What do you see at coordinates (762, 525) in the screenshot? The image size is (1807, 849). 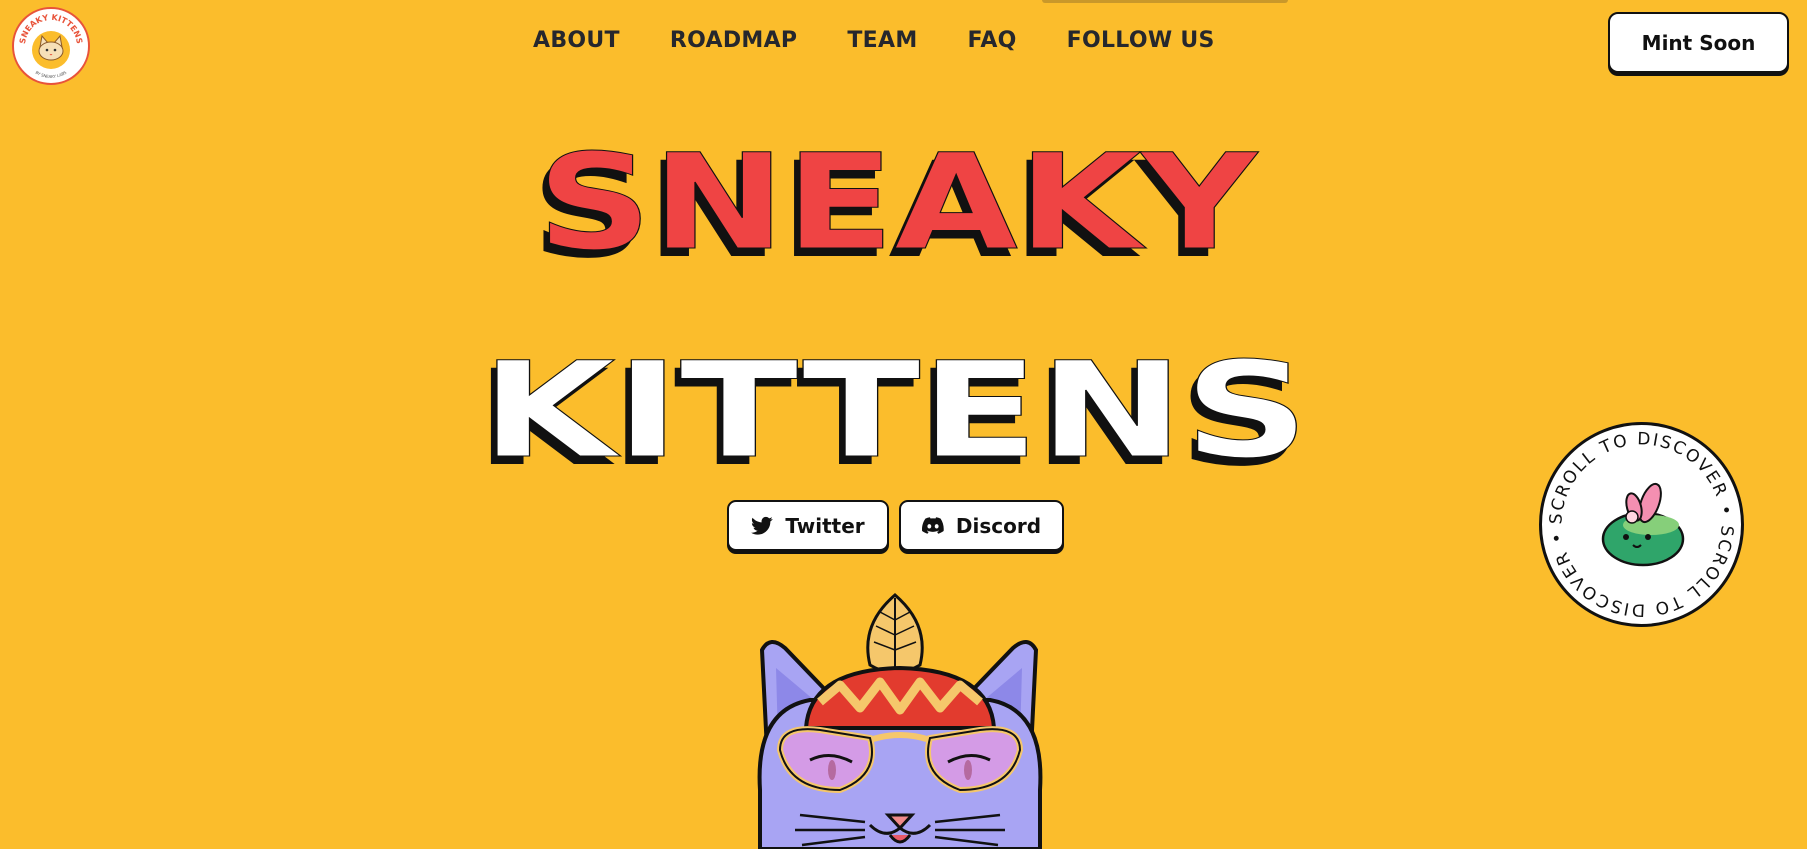 I see `twitter-icon` at bounding box center [762, 525].